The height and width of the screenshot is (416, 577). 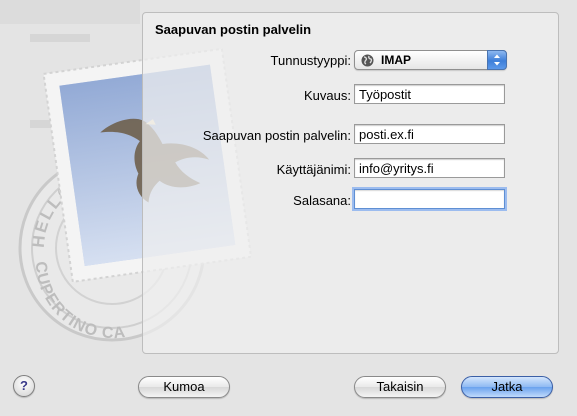 What do you see at coordinates (429, 134) in the screenshot?
I see `server-field: posti.ex.fi` at bounding box center [429, 134].